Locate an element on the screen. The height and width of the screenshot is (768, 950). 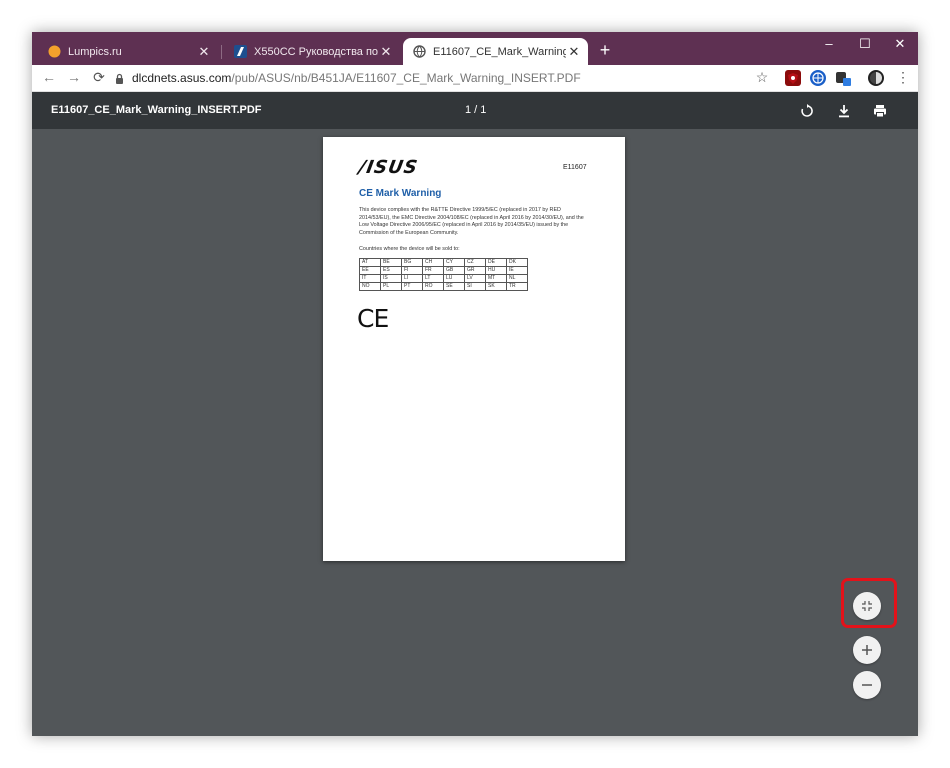
table-row: EE ES FI FR GB GR HU IE is located at coordinates (443, 270).